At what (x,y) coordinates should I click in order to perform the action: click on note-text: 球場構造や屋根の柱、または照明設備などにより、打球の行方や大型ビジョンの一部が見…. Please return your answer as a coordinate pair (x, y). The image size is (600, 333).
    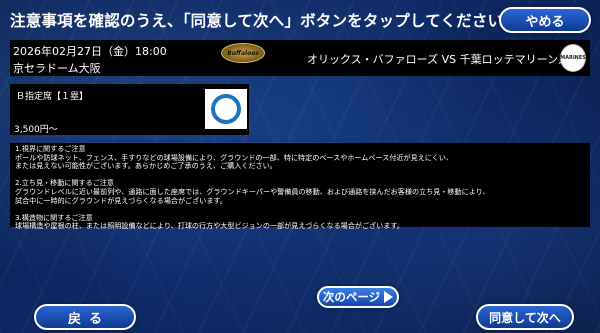
    Looking at the image, I should click on (209, 226).